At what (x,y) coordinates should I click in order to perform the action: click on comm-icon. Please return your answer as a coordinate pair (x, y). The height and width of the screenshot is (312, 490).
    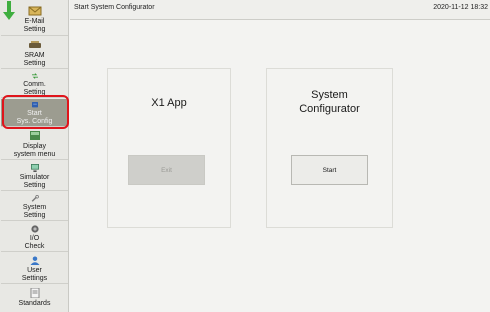
    Looking at the image, I should click on (34, 76).